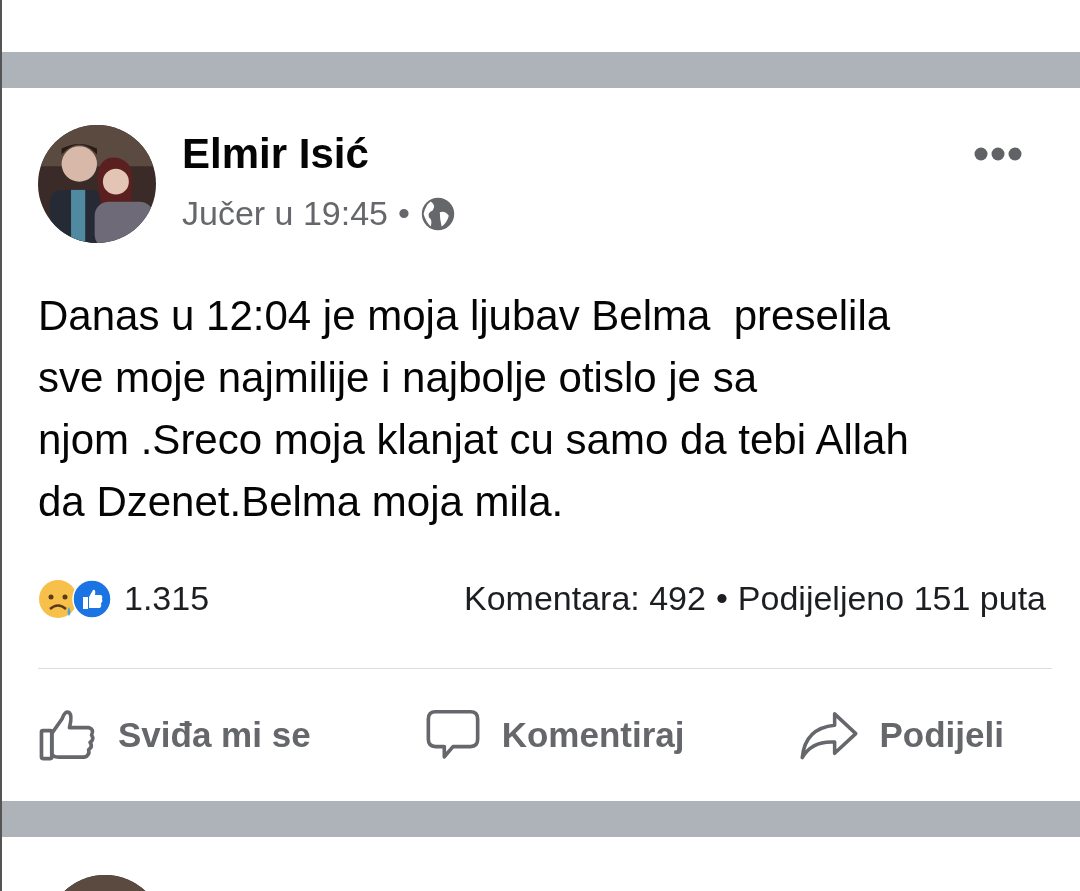 Image resolution: width=1080 pixels, height=891 pixels. Describe the element at coordinates (998, 154) in the screenshot. I see `more-options-icon` at that location.